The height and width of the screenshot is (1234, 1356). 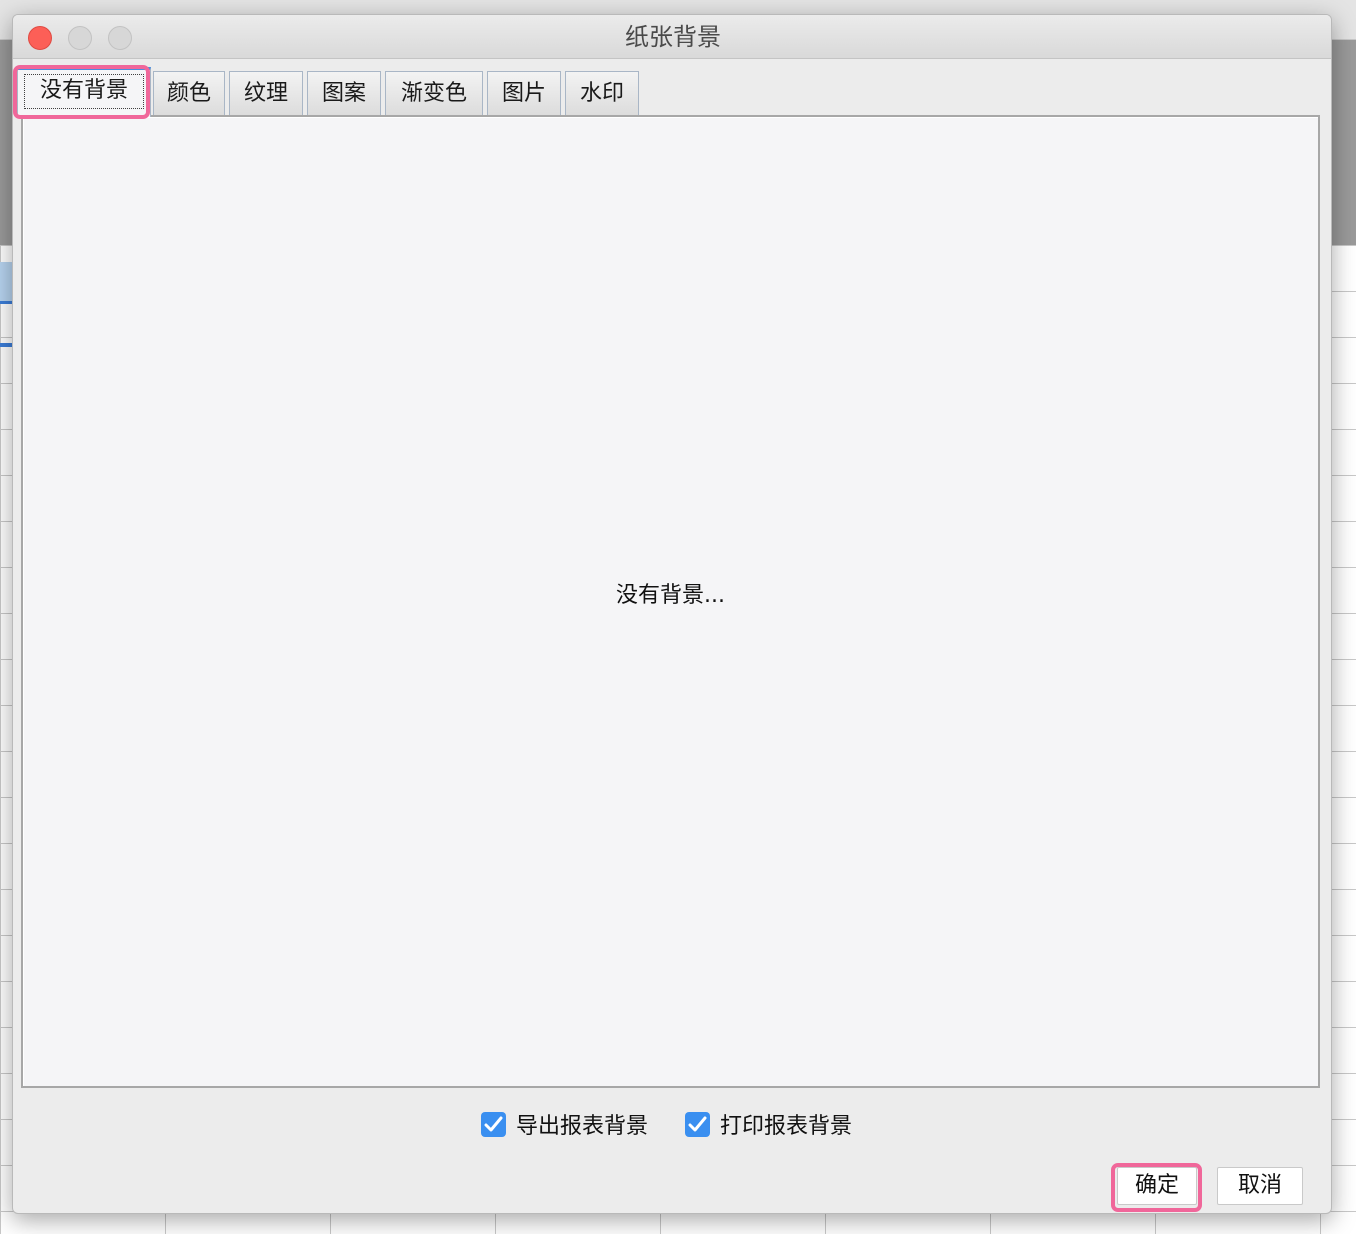 I want to click on export-background-label: 导出报表背景, so click(x=582, y=1126).